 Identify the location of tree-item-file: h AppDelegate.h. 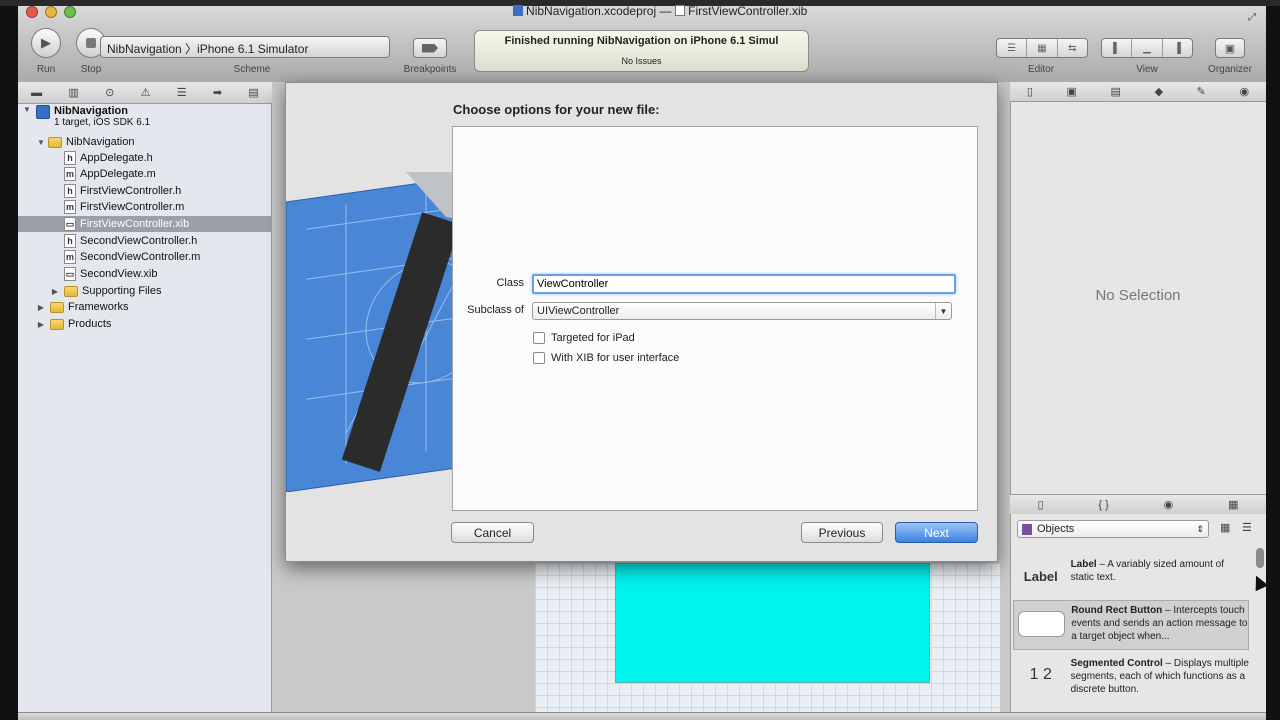
(145, 158).